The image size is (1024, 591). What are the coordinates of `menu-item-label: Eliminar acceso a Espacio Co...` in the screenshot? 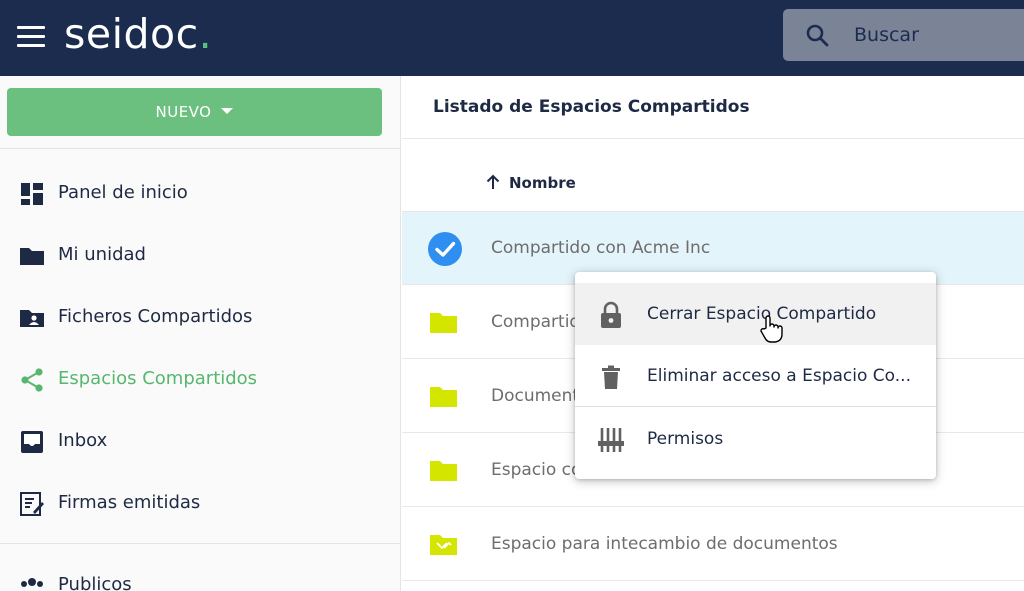 It's located at (779, 376).